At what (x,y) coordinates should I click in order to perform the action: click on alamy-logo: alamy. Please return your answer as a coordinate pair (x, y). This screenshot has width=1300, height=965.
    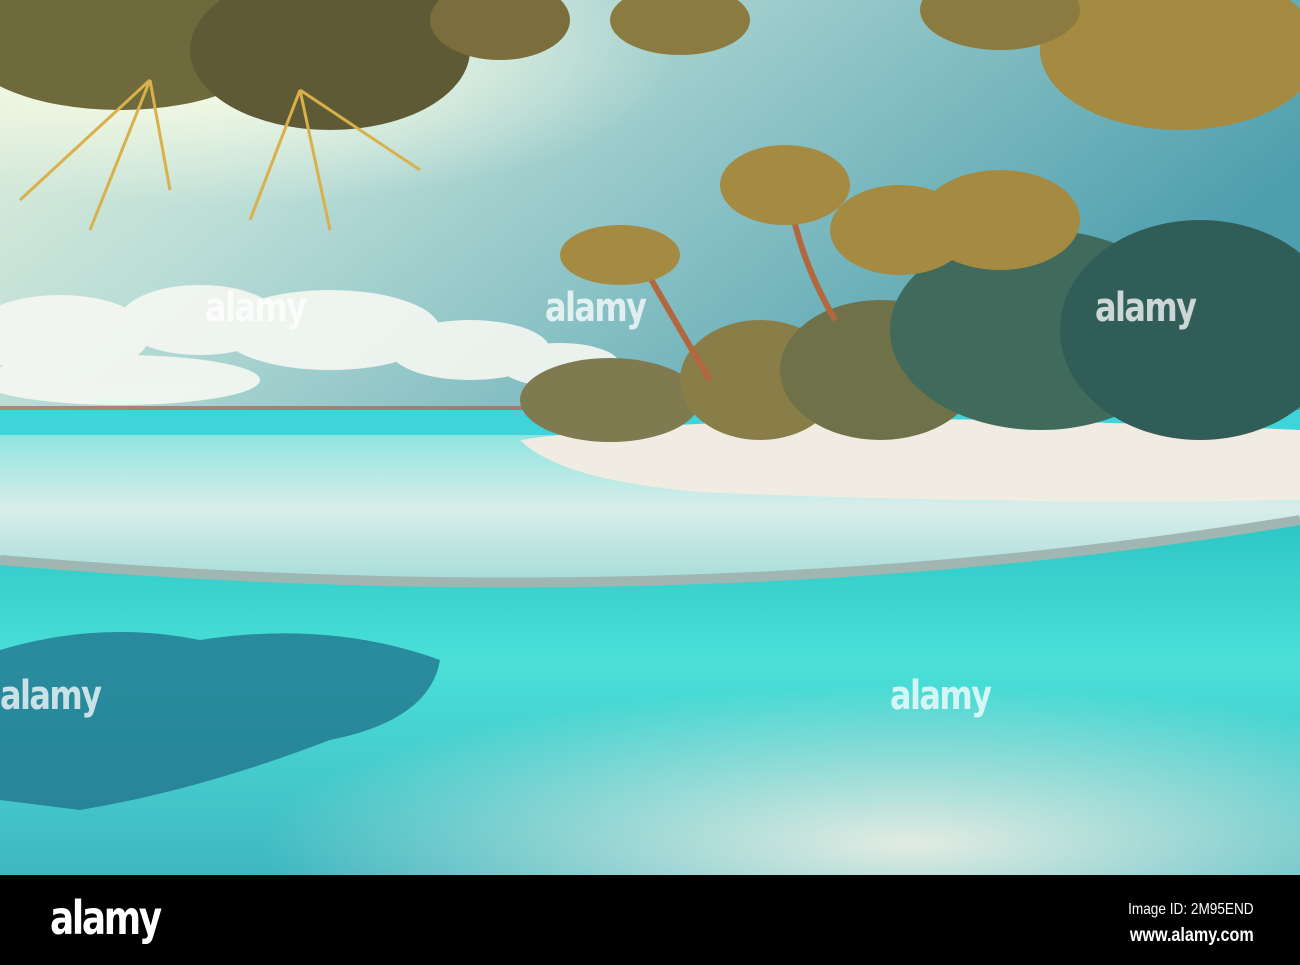
    Looking at the image, I should click on (106, 918).